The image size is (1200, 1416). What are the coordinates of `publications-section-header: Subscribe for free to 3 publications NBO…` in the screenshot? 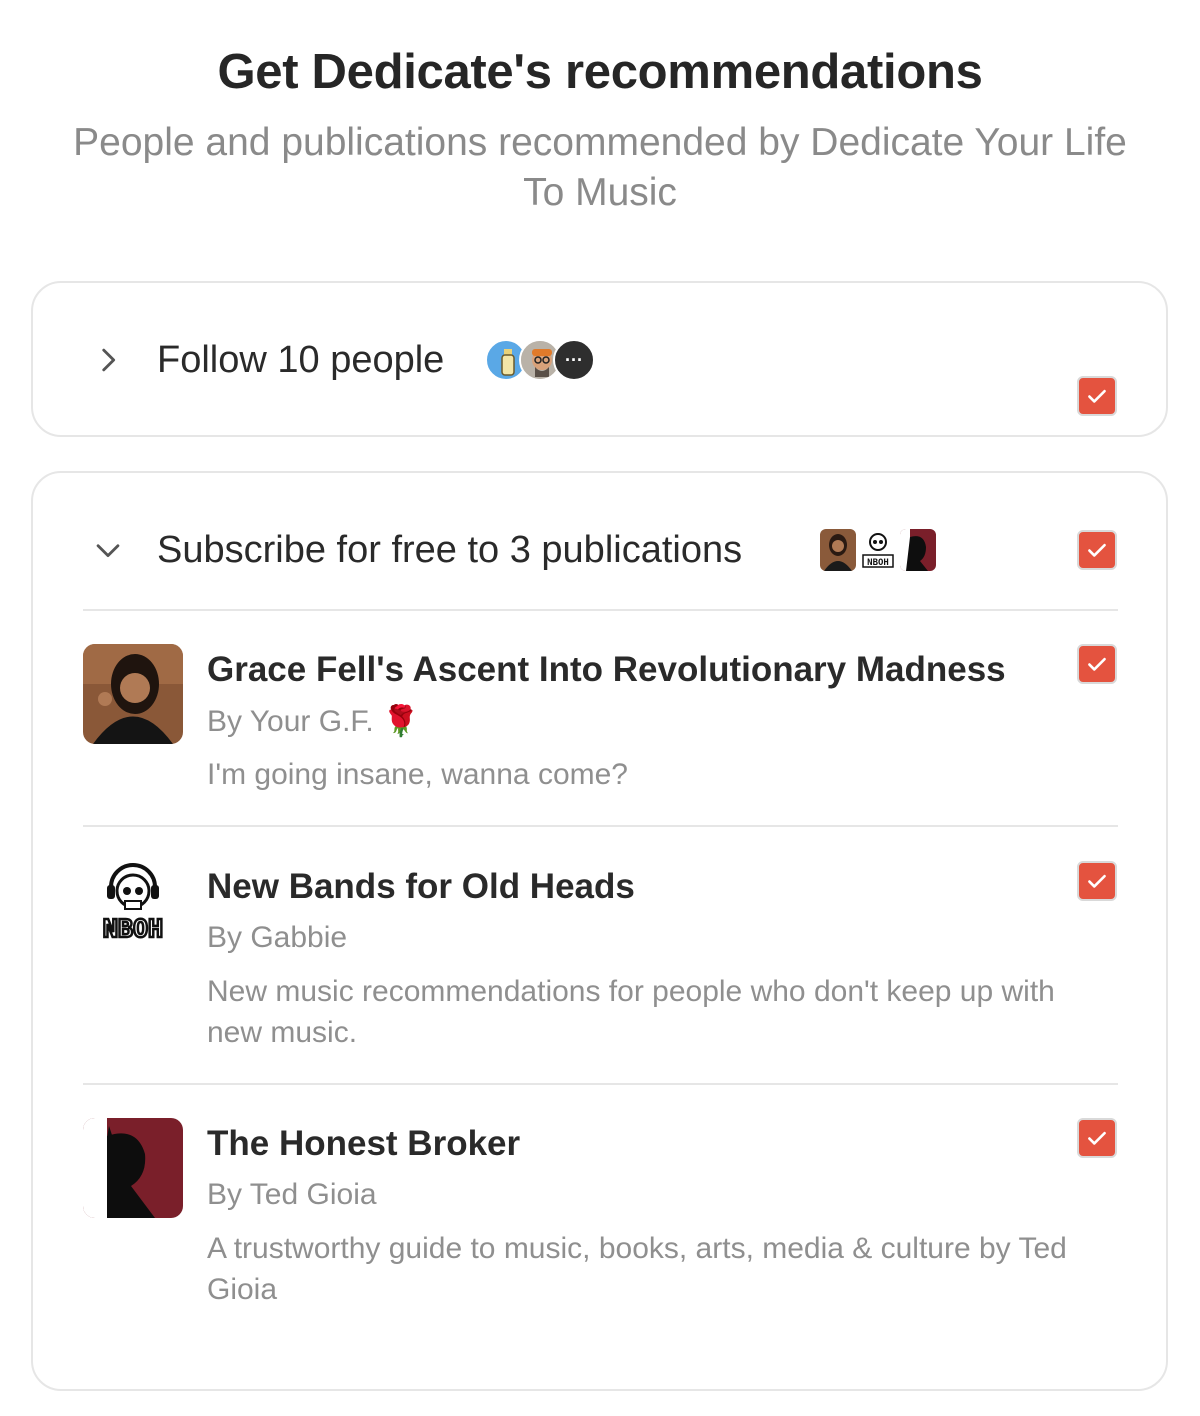 It's located at (599, 550).